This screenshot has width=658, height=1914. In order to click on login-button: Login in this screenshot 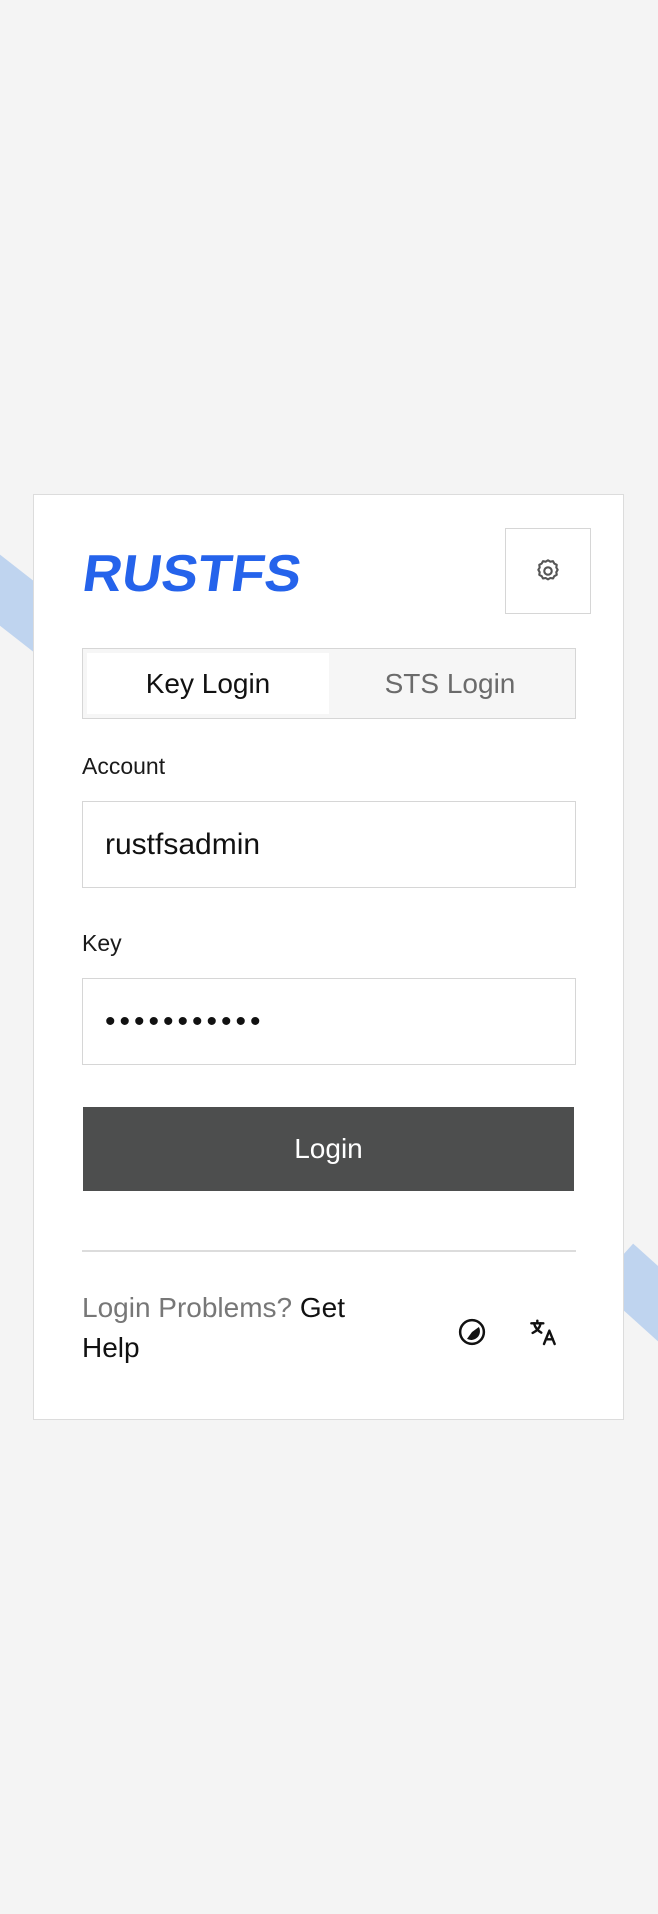, I will do `click(328, 1149)`.